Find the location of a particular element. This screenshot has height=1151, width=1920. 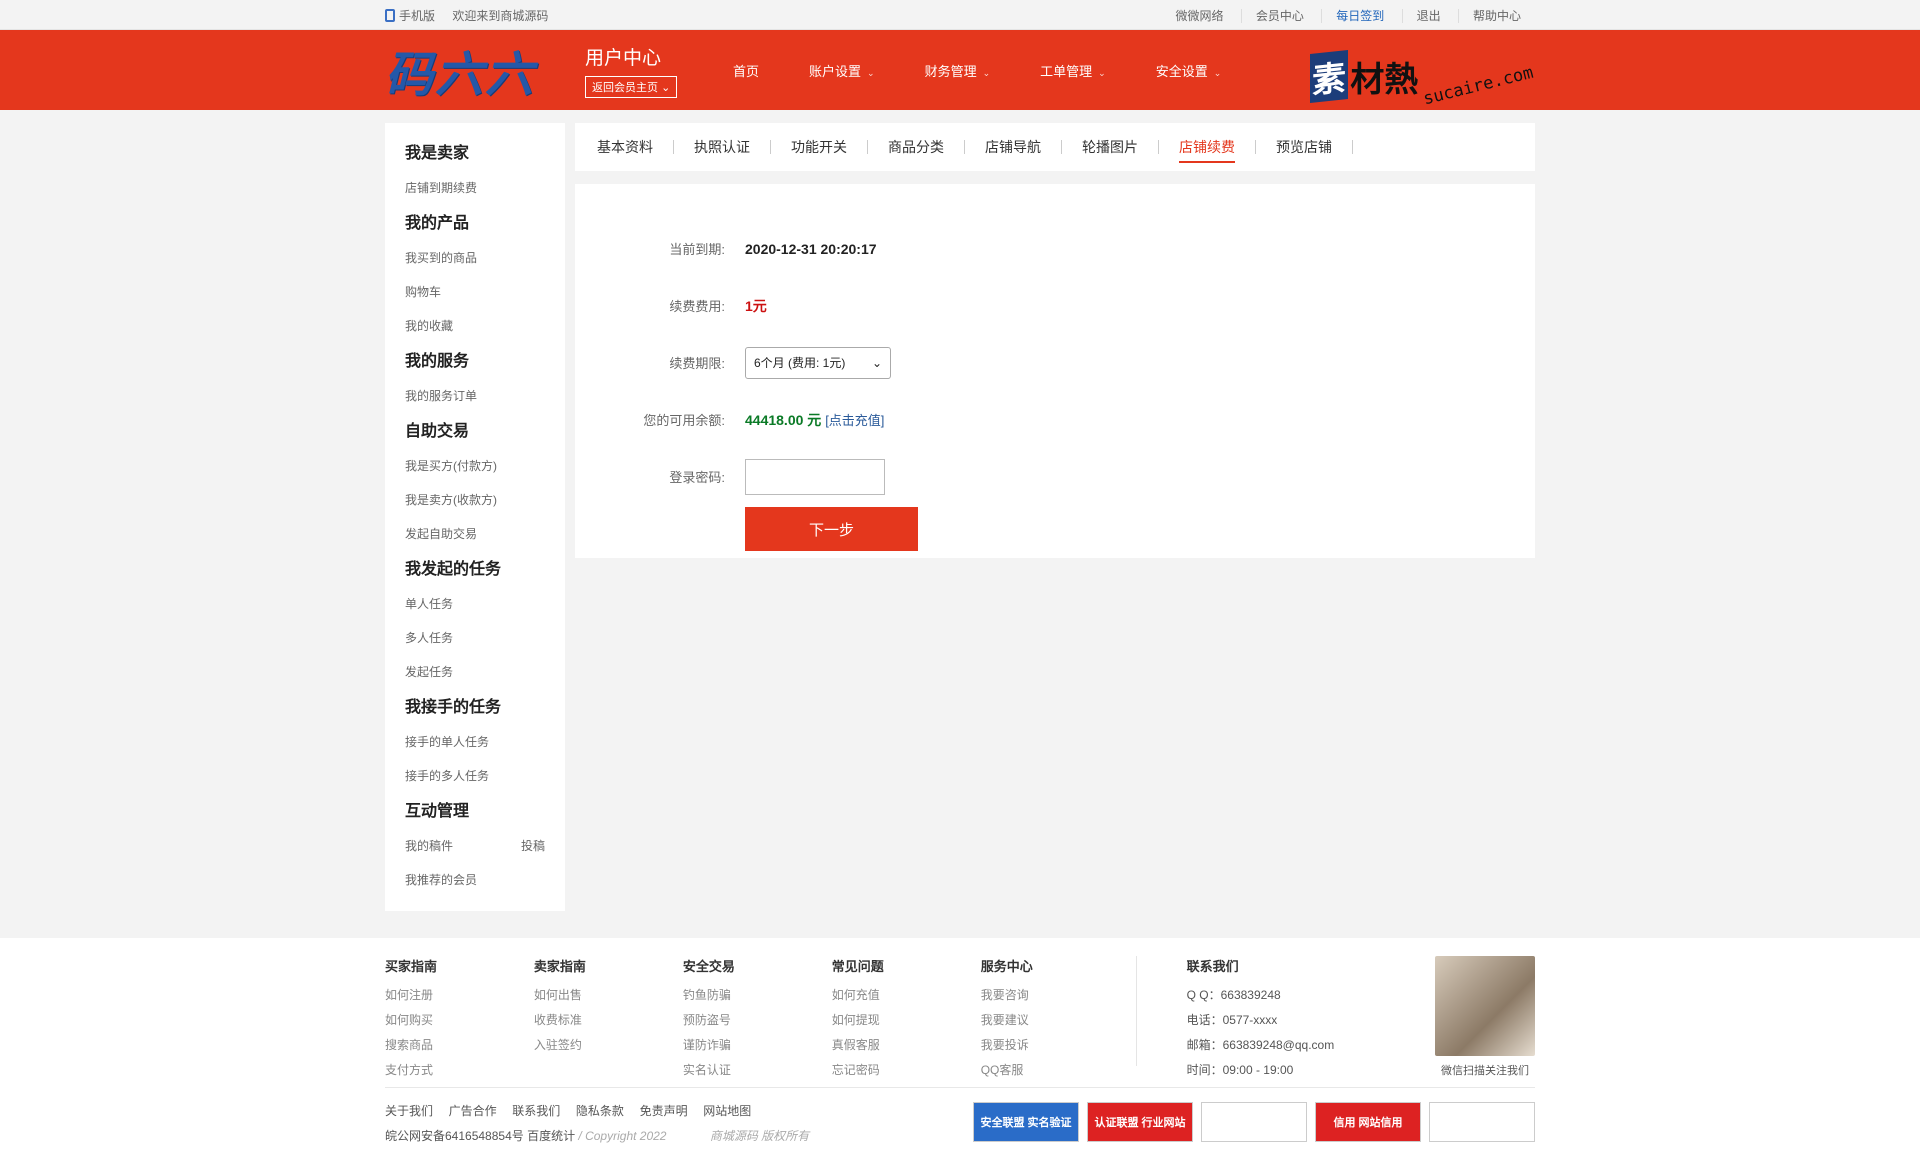

tab-license: 执照认证 is located at coordinates (722, 147).